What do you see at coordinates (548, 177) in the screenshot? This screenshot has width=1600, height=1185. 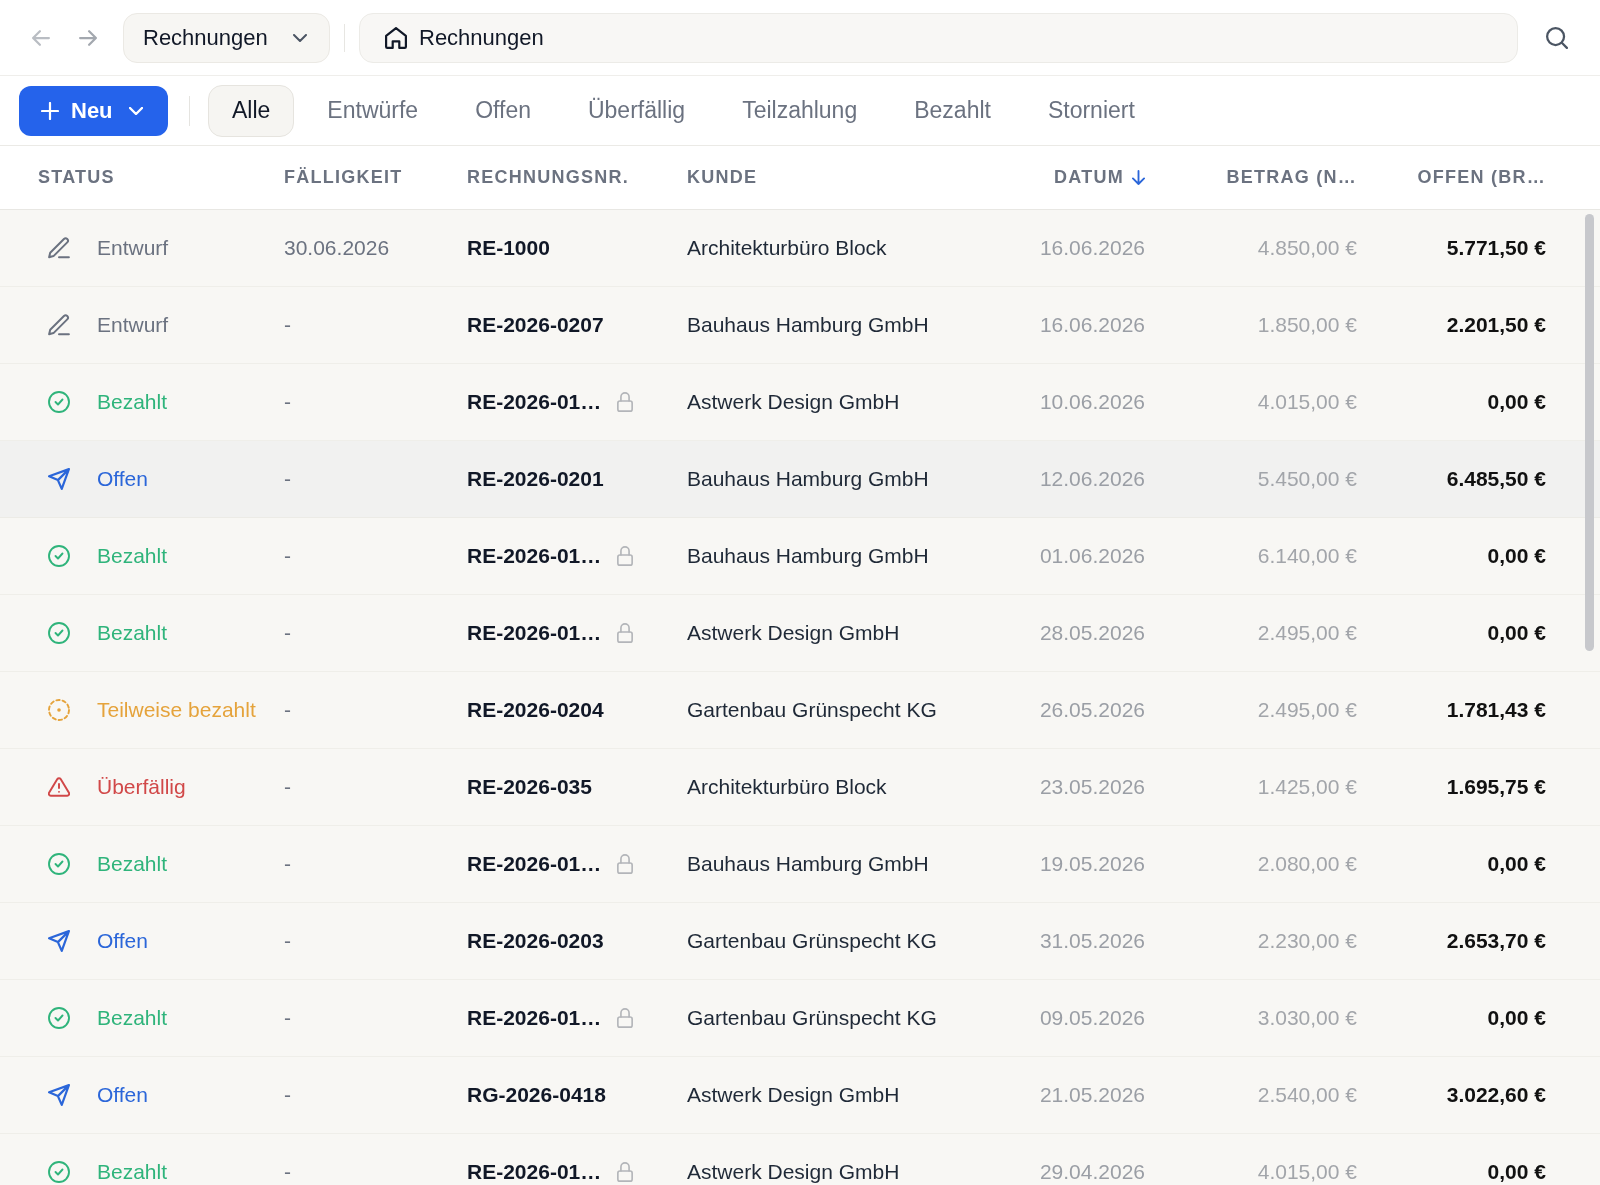 I see `column-header: RECHNUNGSNR.` at bounding box center [548, 177].